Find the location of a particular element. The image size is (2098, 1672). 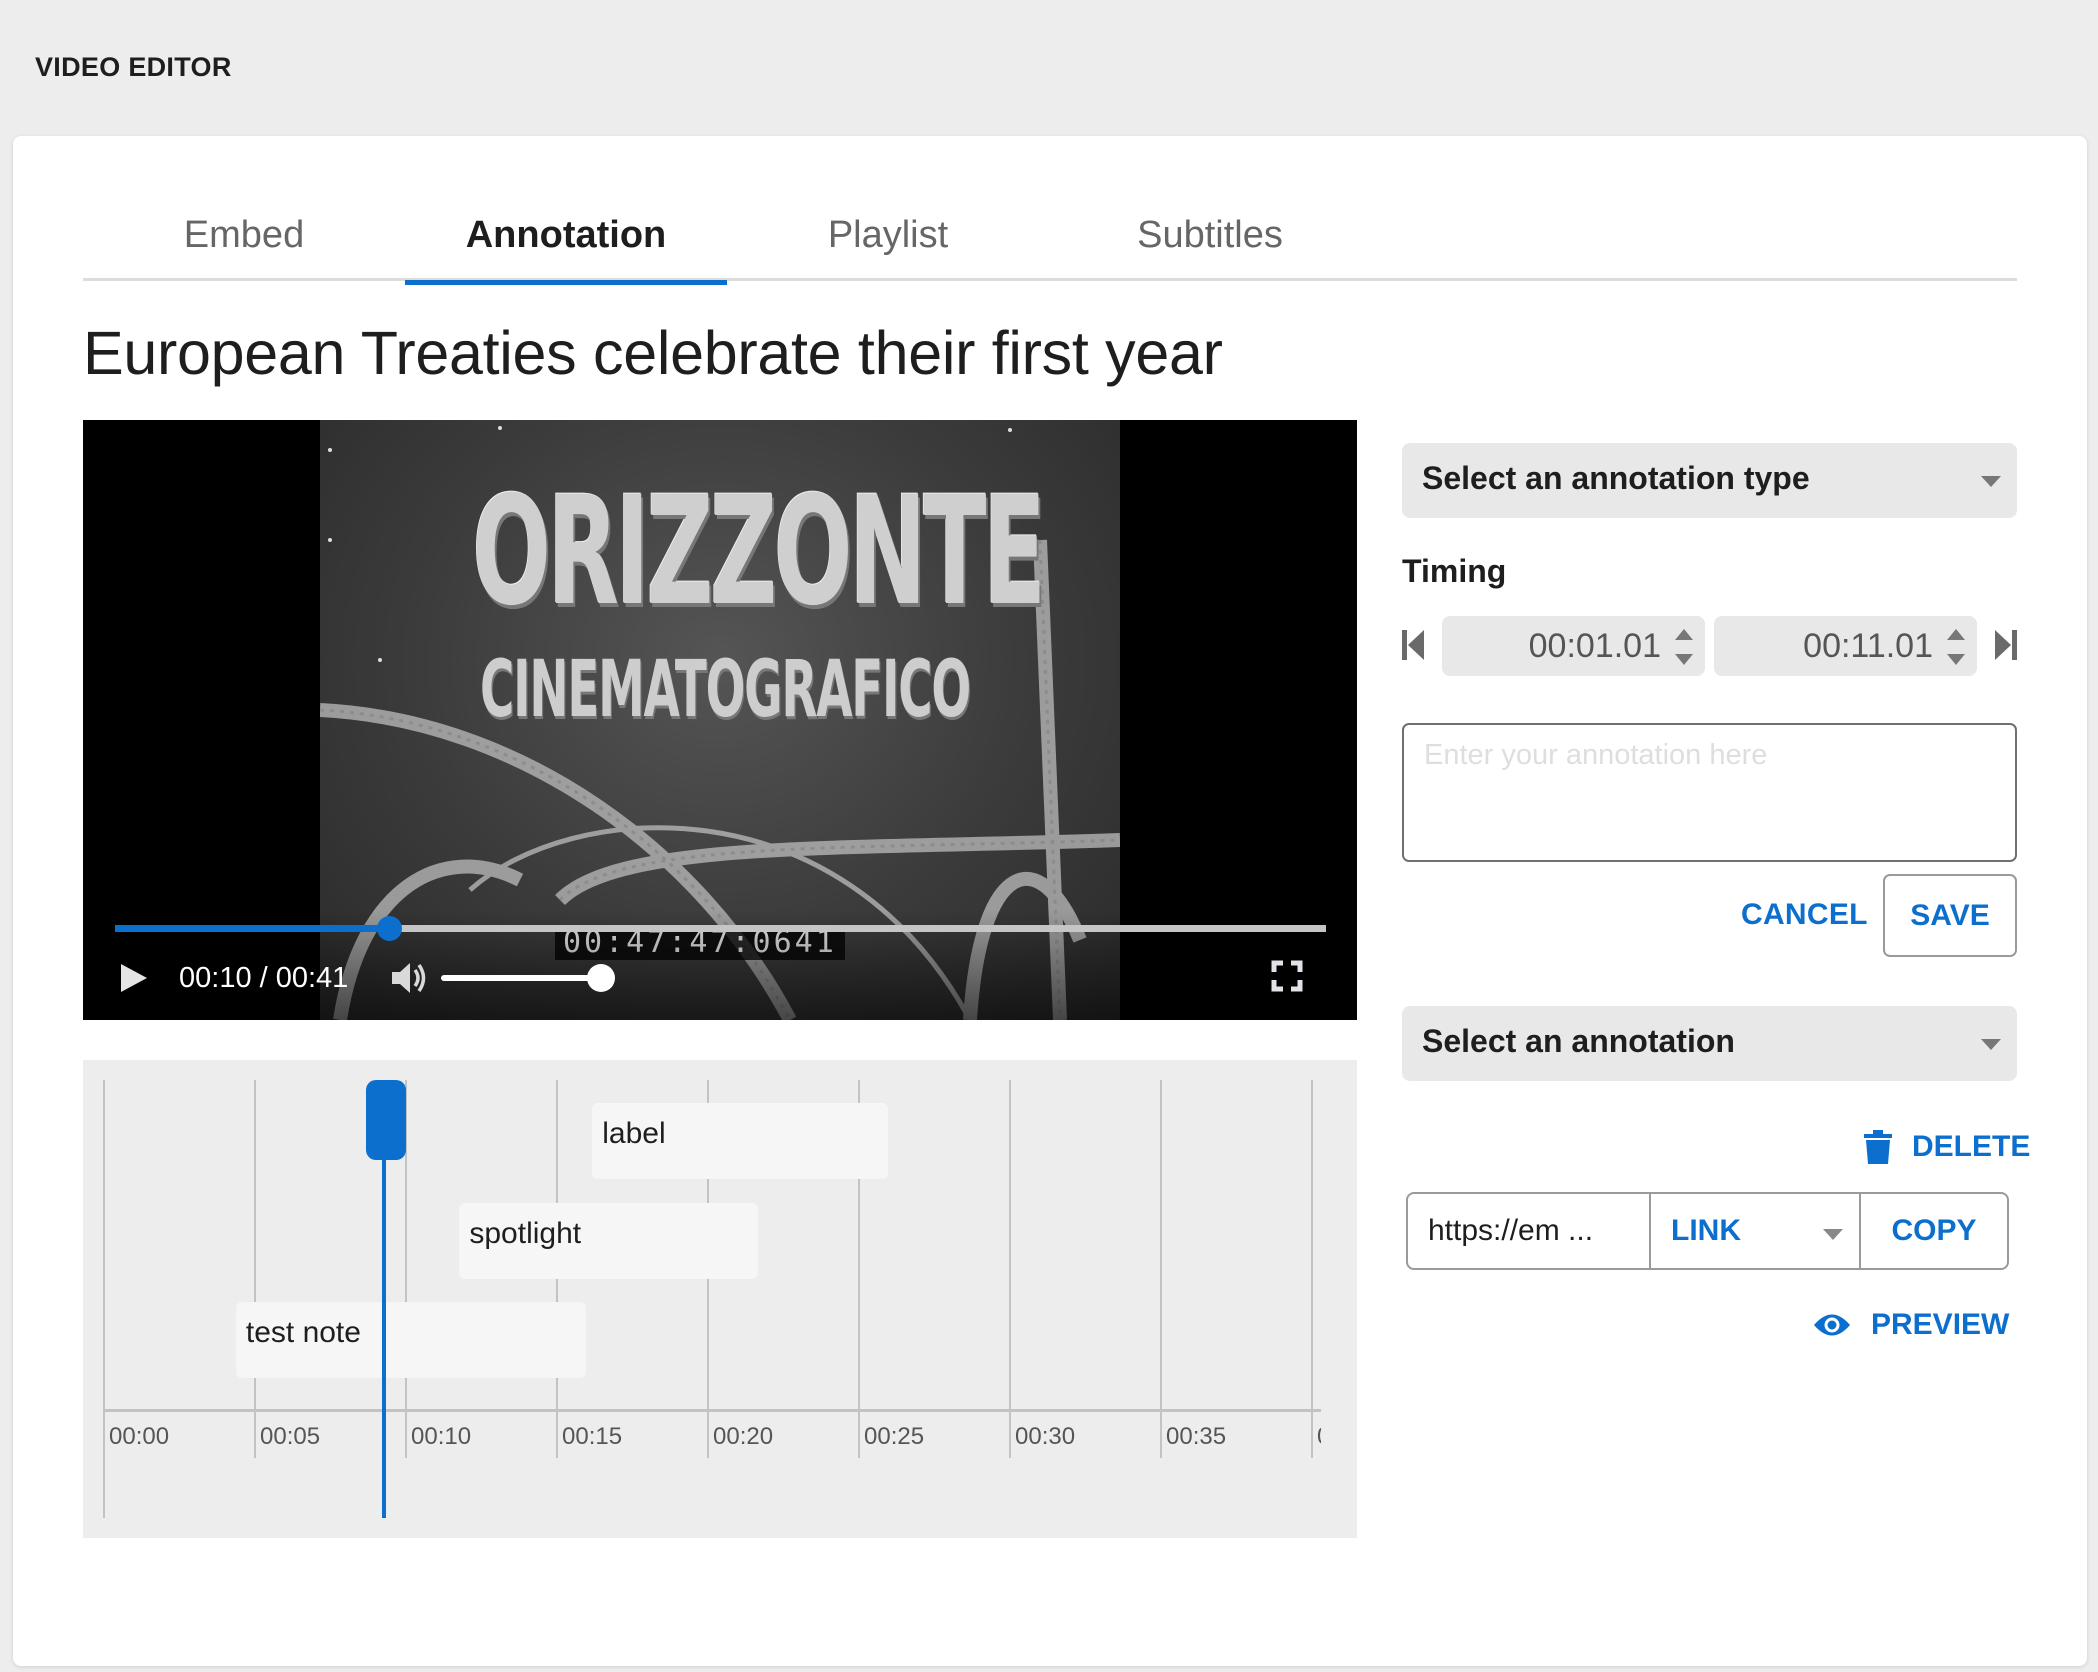

annotation-select: Select an annotation is located at coordinates (1709, 1043).